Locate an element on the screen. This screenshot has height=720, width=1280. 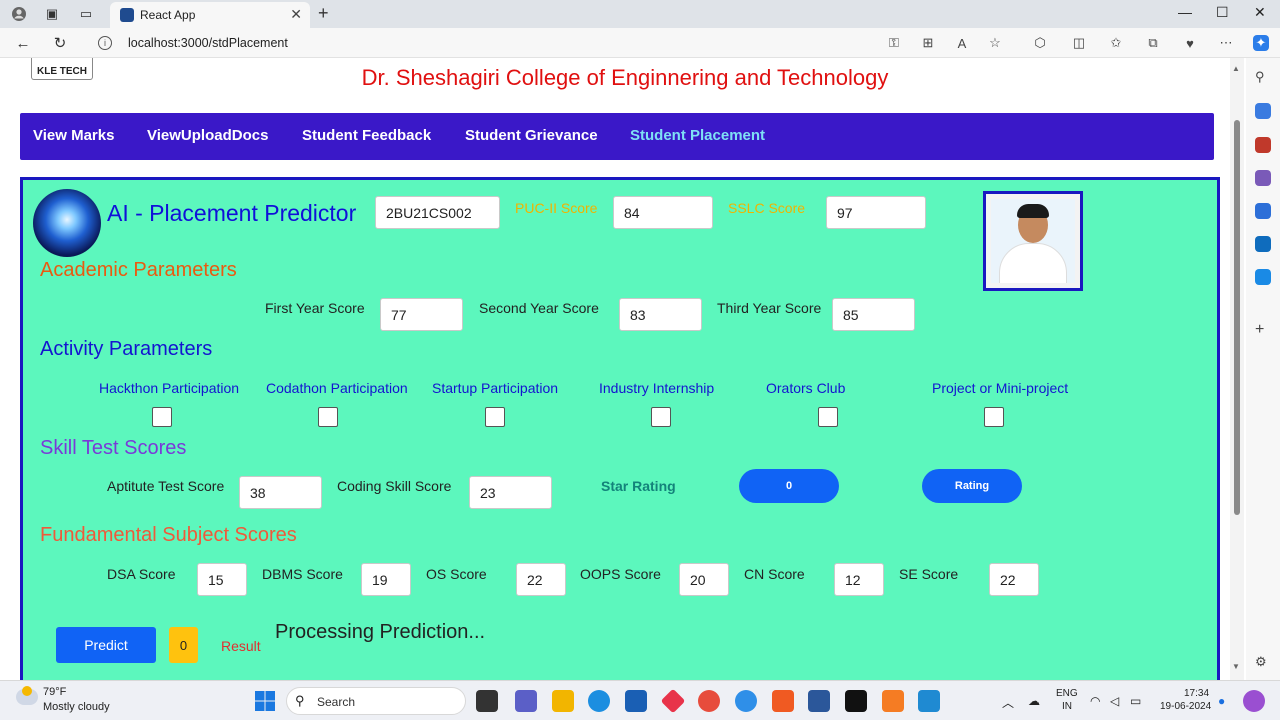
ai-brain-image is located at coordinates (67, 223).